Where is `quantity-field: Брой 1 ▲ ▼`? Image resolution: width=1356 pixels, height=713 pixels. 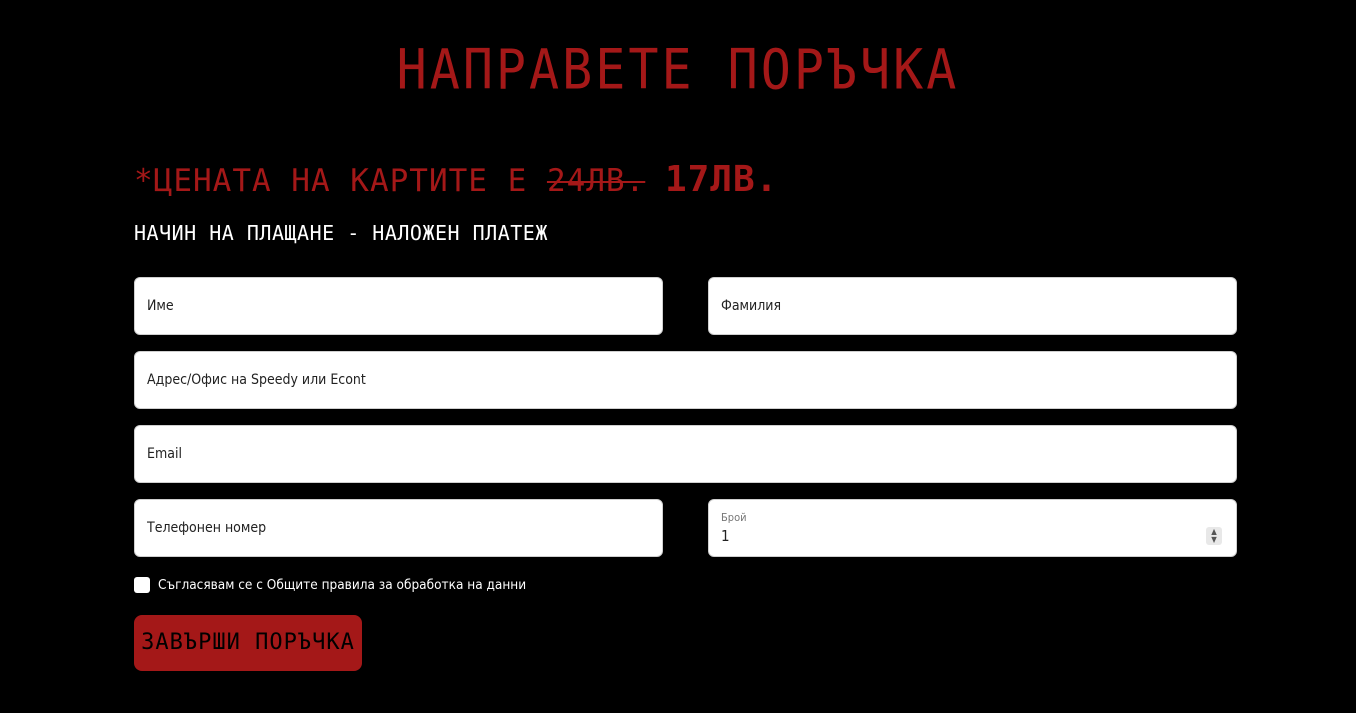
quantity-field: Брой 1 ▲ ▼ is located at coordinates (972, 528).